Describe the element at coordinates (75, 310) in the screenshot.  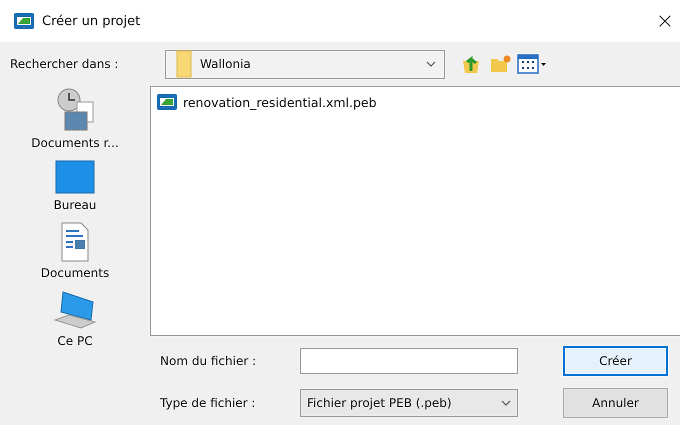
I see `computer-icon` at that location.